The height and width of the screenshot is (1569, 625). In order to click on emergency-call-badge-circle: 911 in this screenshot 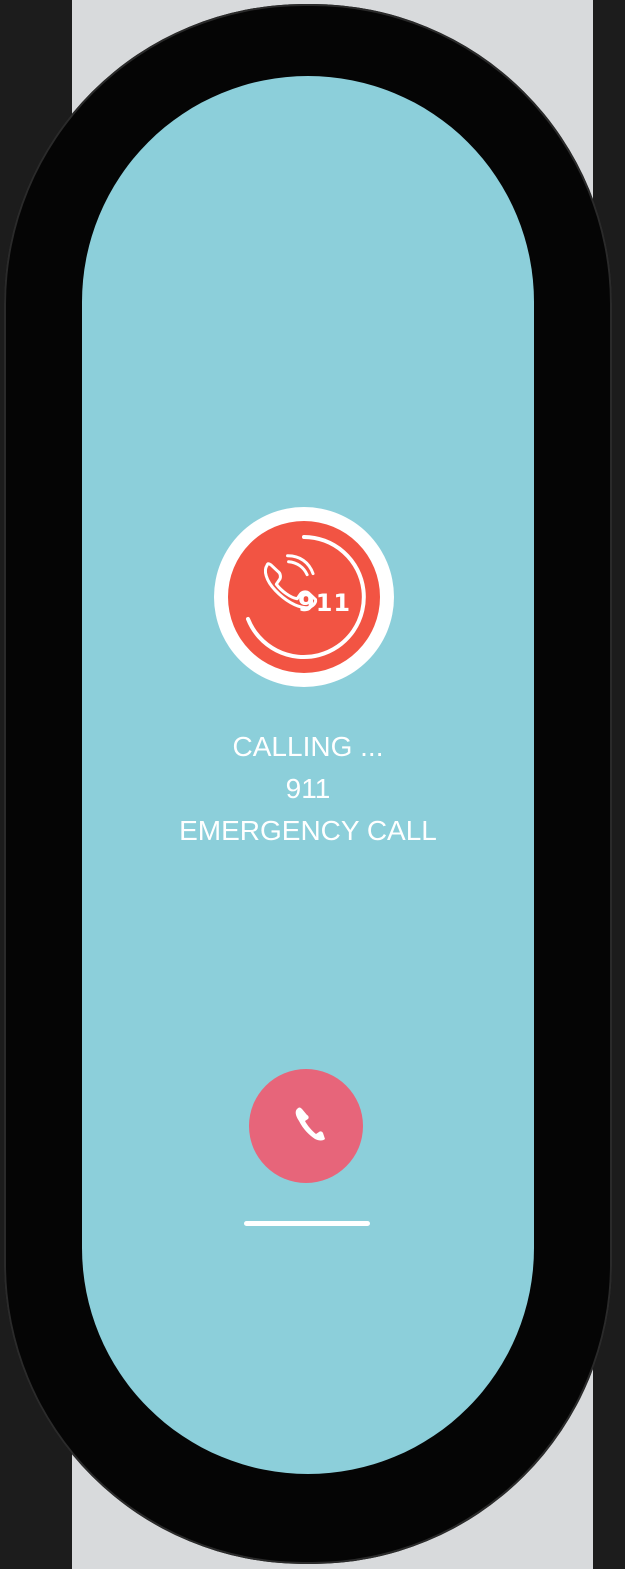, I will do `click(304, 597)`.